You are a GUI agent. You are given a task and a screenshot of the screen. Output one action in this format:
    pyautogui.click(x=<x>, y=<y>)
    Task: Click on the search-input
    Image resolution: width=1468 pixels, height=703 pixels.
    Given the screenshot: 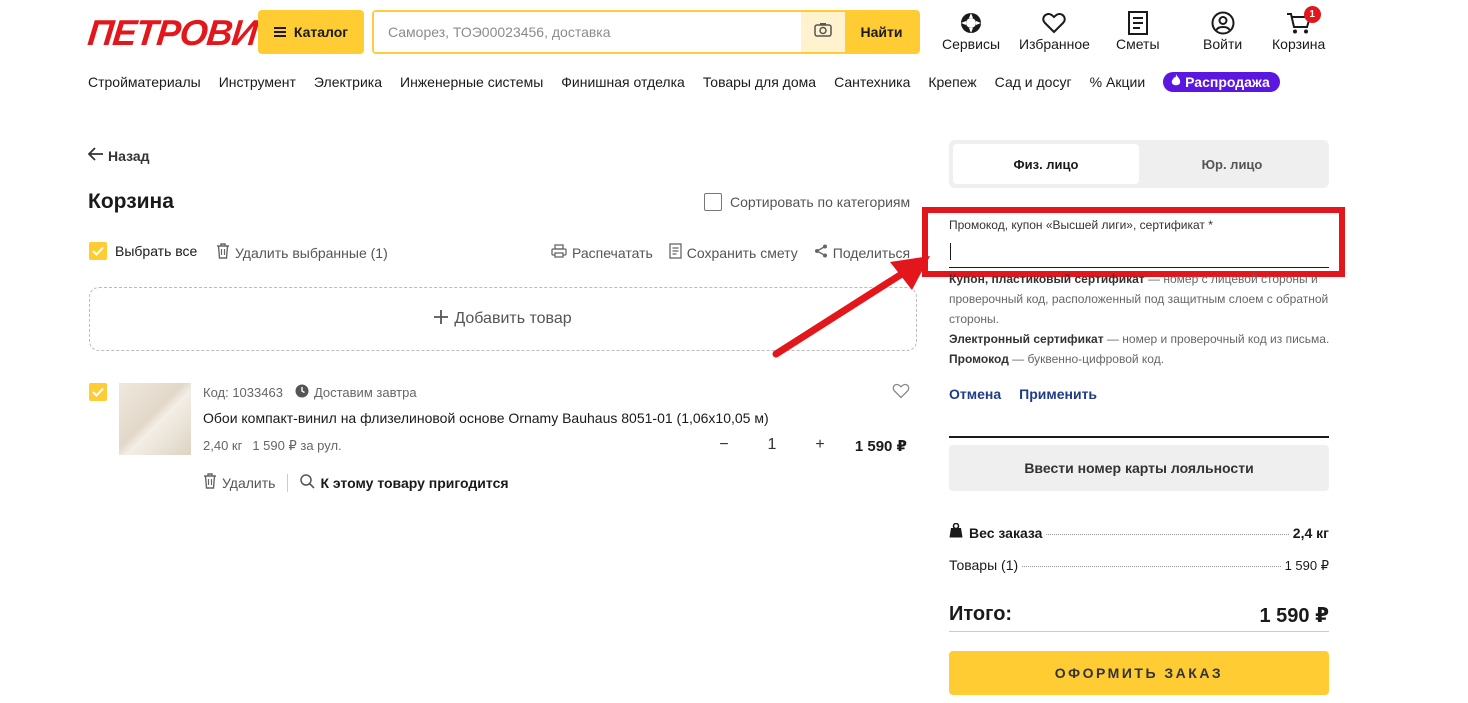 What is the action you would take?
    pyautogui.click(x=587, y=32)
    